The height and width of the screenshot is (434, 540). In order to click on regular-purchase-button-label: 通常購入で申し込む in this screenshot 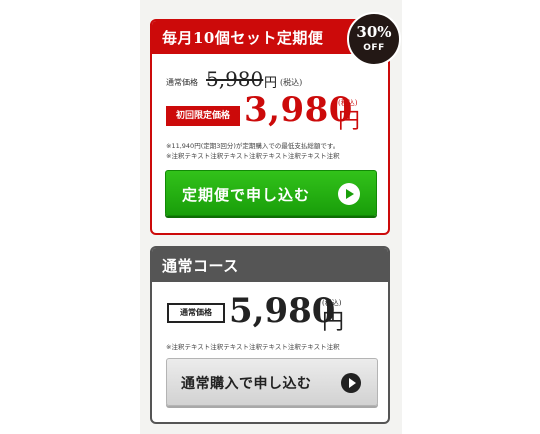, I will do `click(246, 384)`.